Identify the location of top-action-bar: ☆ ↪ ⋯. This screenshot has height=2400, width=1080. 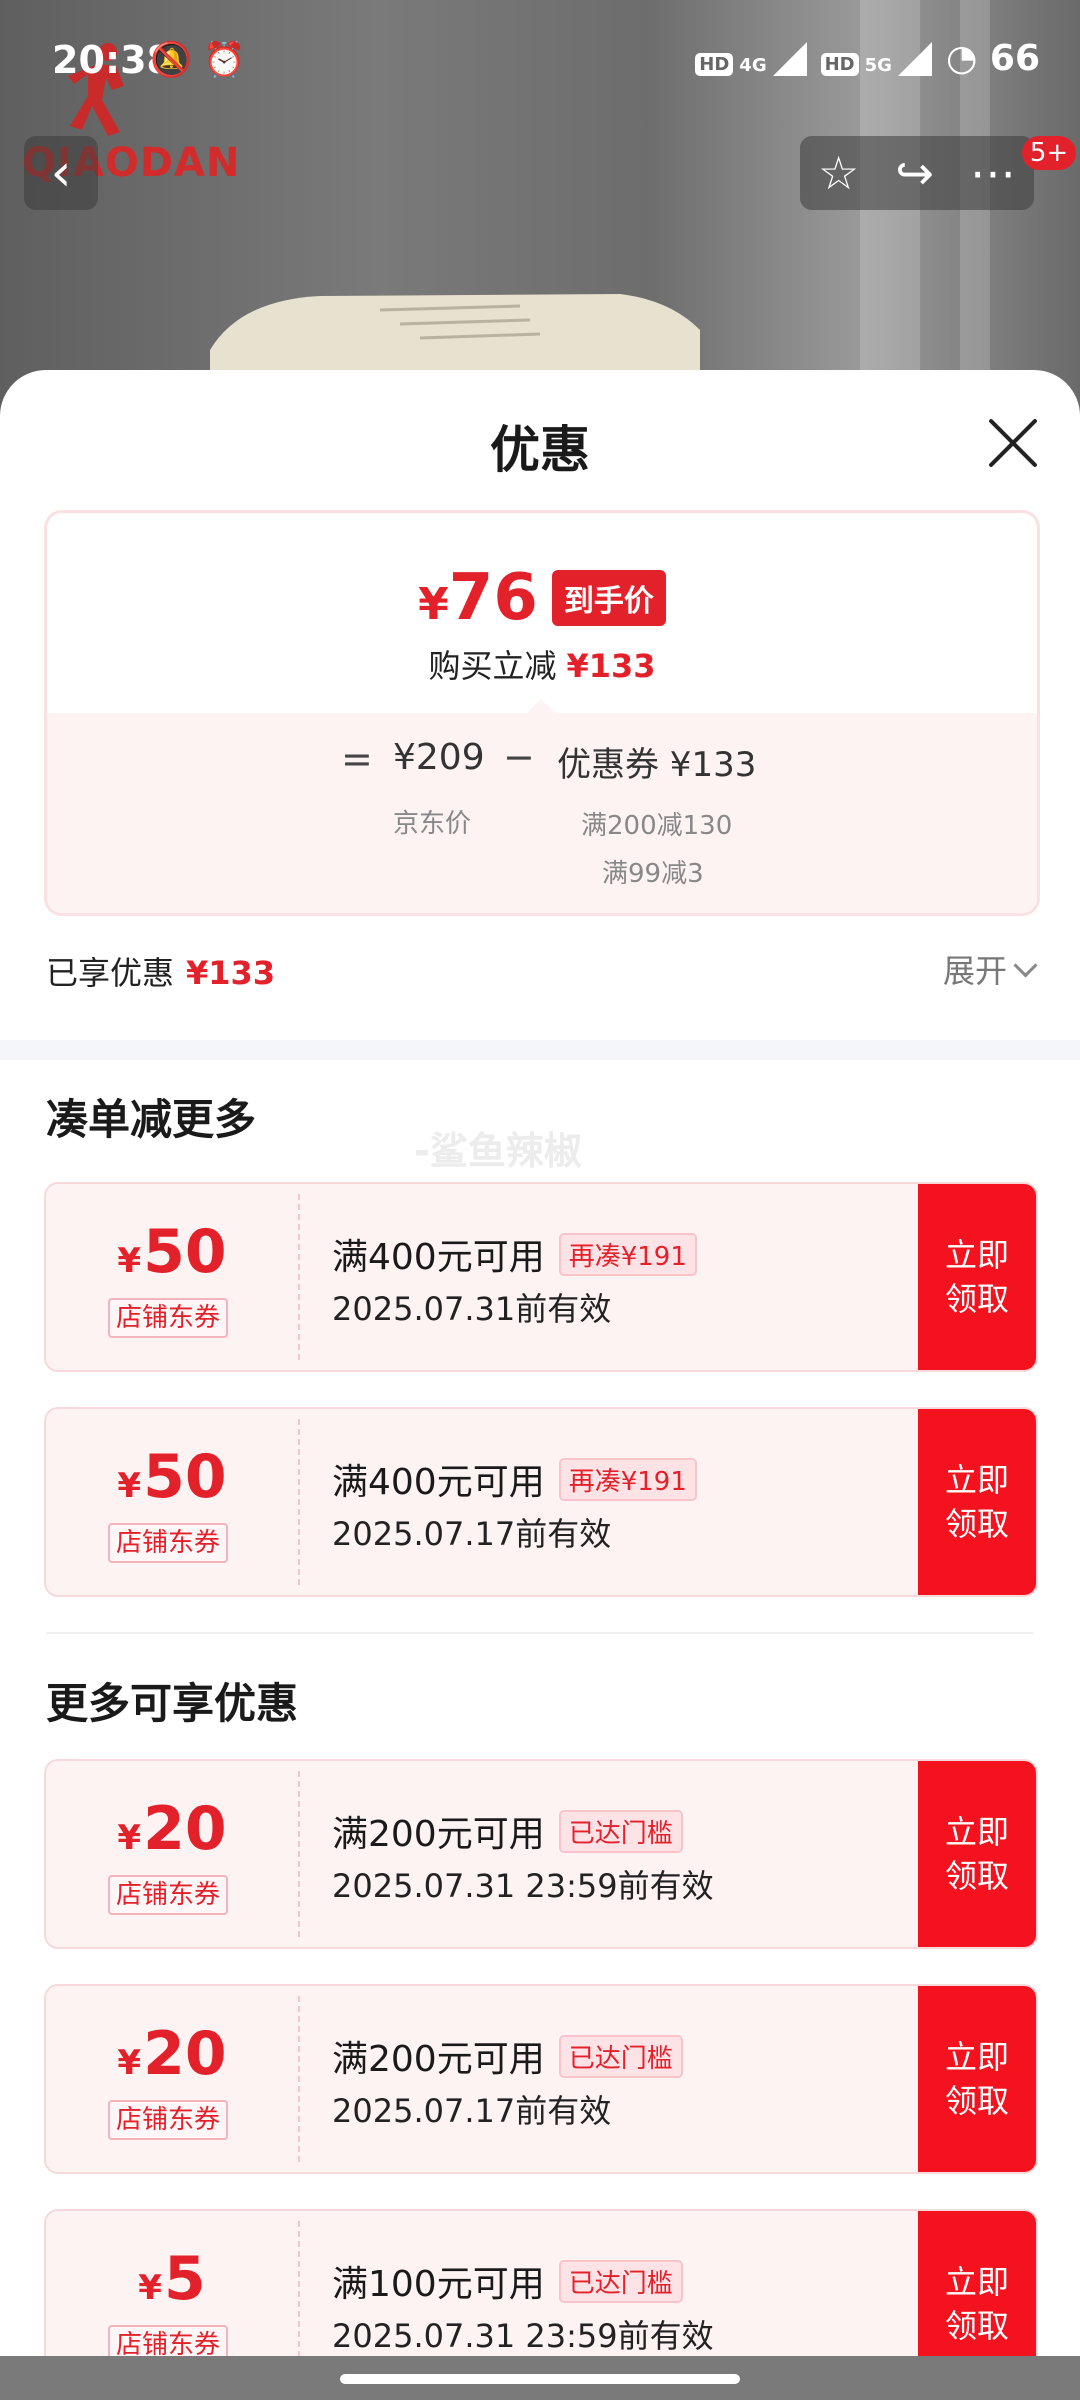
(917, 173).